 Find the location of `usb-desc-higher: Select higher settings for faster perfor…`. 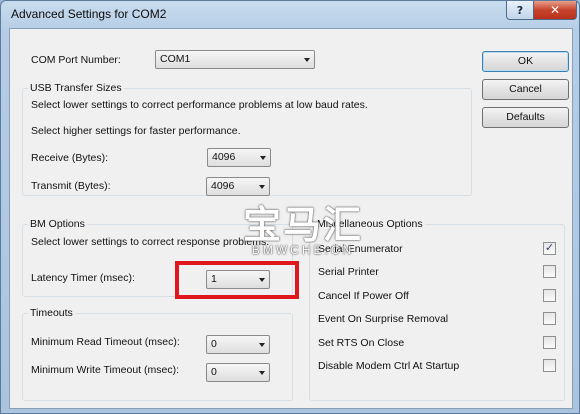

usb-desc-higher: Select higher settings for faster perfor… is located at coordinates (136, 131).